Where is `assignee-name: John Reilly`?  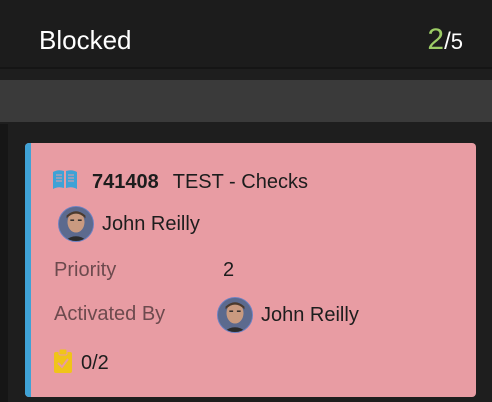
assignee-name: John Reilly is located at coordinates (151, 223).